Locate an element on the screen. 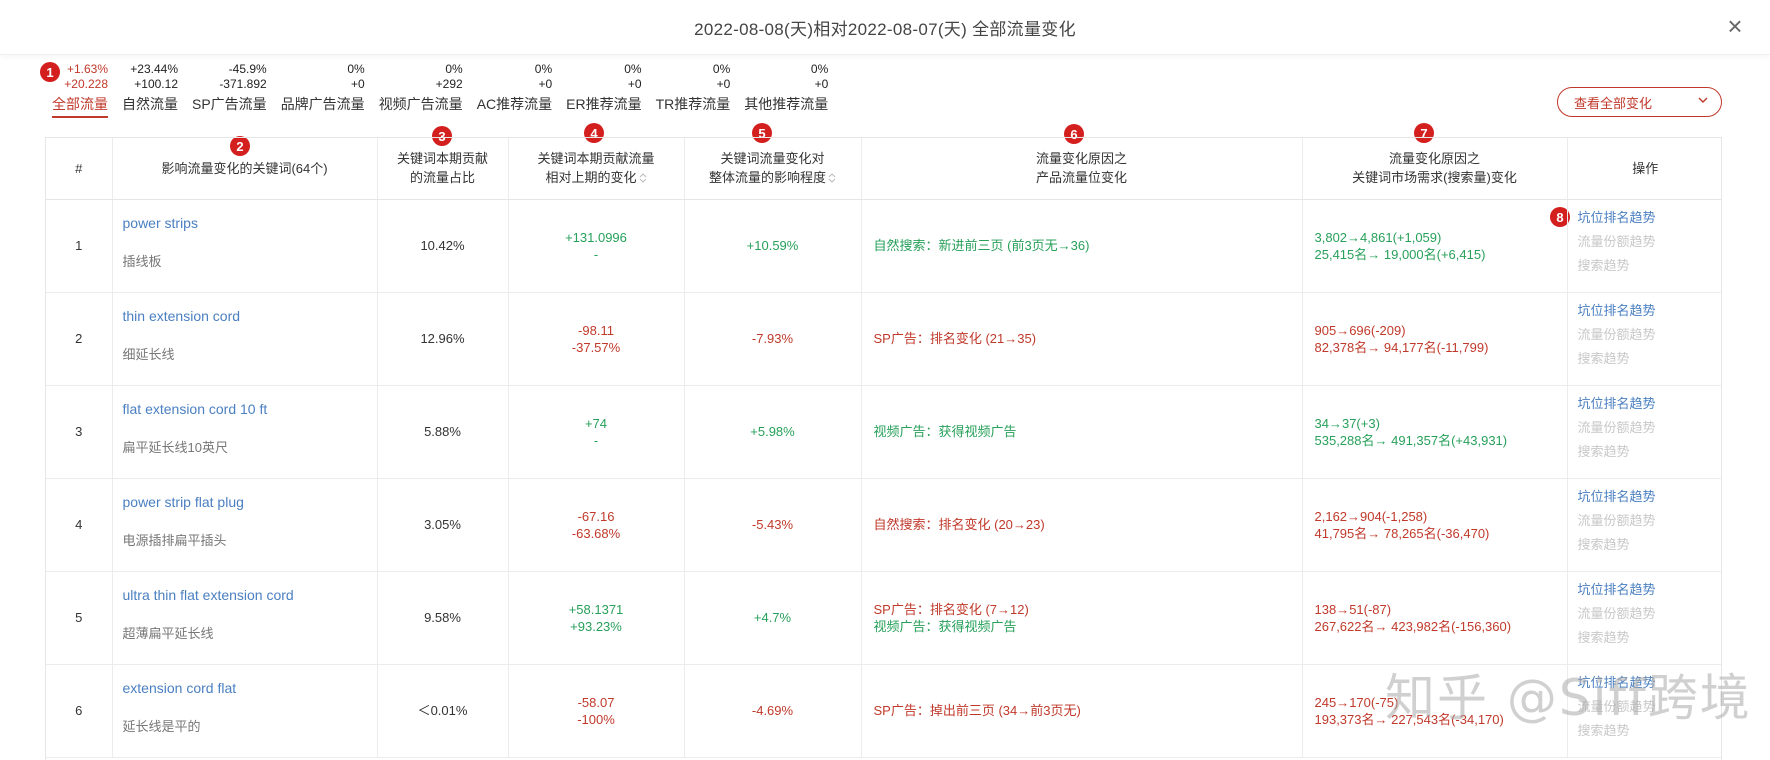 The height and width of the screenshot is (760, 1770). tab-4: 0% +292 视频广告流量 is located at coordinates (421, 90).